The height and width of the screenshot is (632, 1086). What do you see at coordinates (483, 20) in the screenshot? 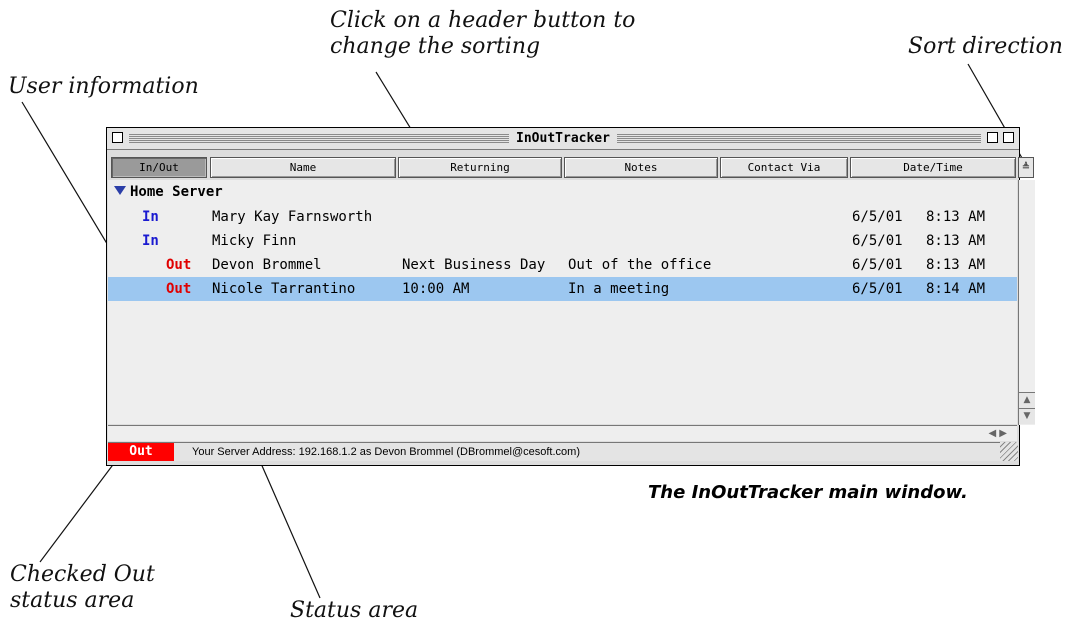
I see `annotation-header-hint-line1: Click on a header button to` at bounding box center [483, 20].